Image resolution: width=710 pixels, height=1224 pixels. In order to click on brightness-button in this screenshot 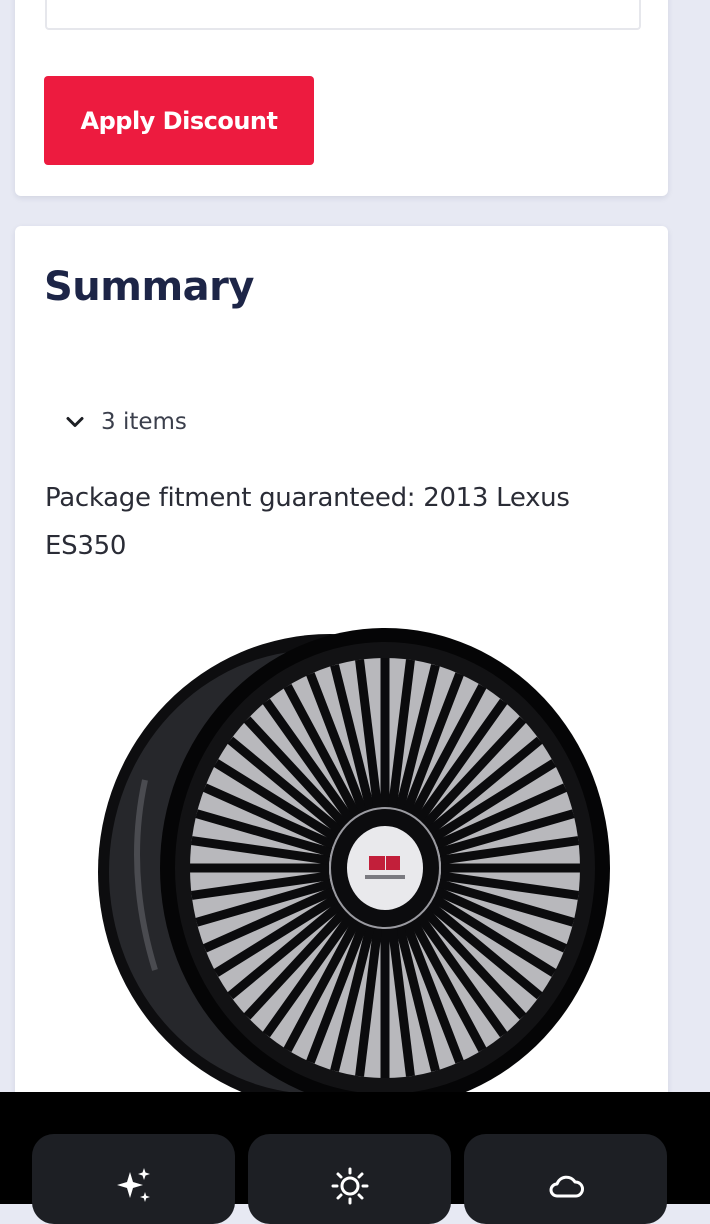, I will do `click(349, 1179)`.